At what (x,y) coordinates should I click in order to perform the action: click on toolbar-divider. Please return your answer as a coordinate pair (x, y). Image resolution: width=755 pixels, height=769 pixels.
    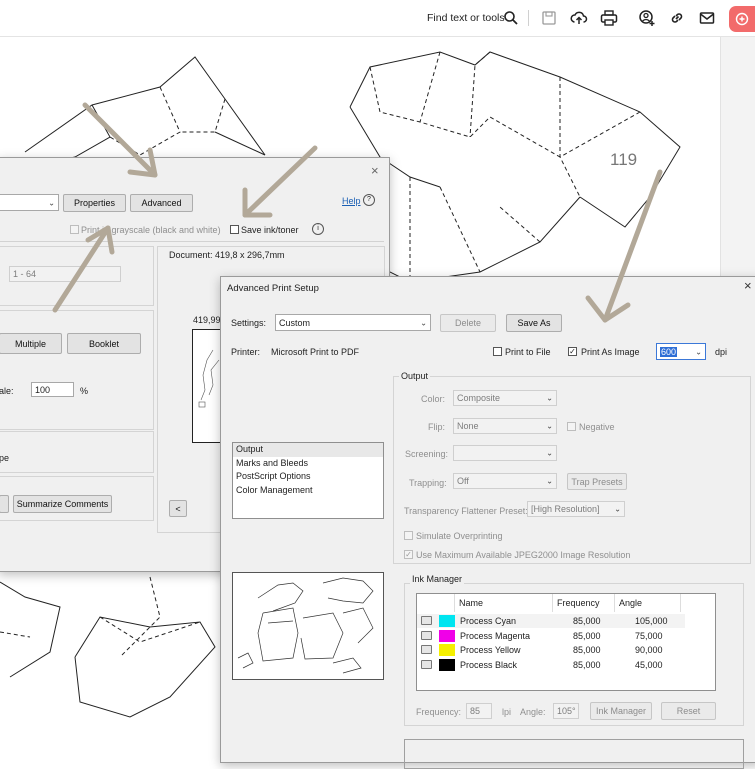
    Looking at the image, I should click on (528, 18).